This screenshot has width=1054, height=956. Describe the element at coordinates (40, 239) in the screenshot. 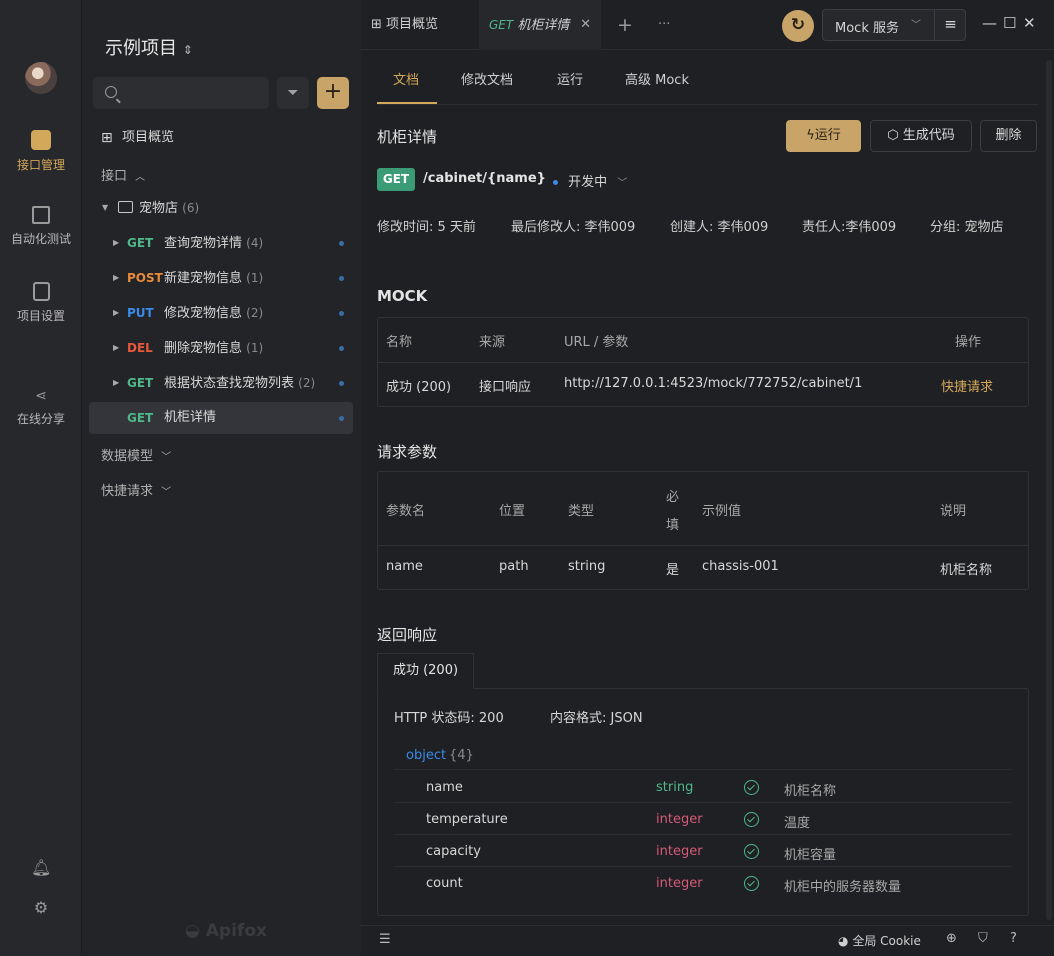

I see `rail-label: 自动化测试` at that location.